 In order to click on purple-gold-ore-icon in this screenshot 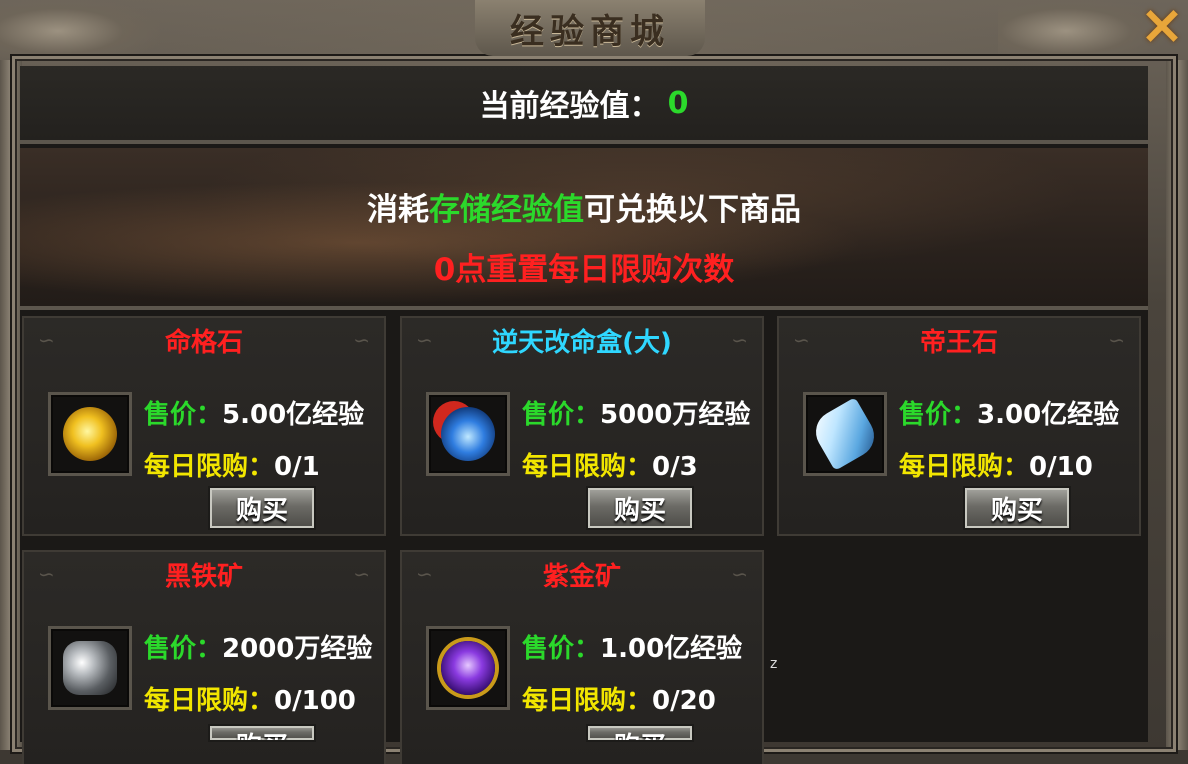, I will do `click(468, 668)`.